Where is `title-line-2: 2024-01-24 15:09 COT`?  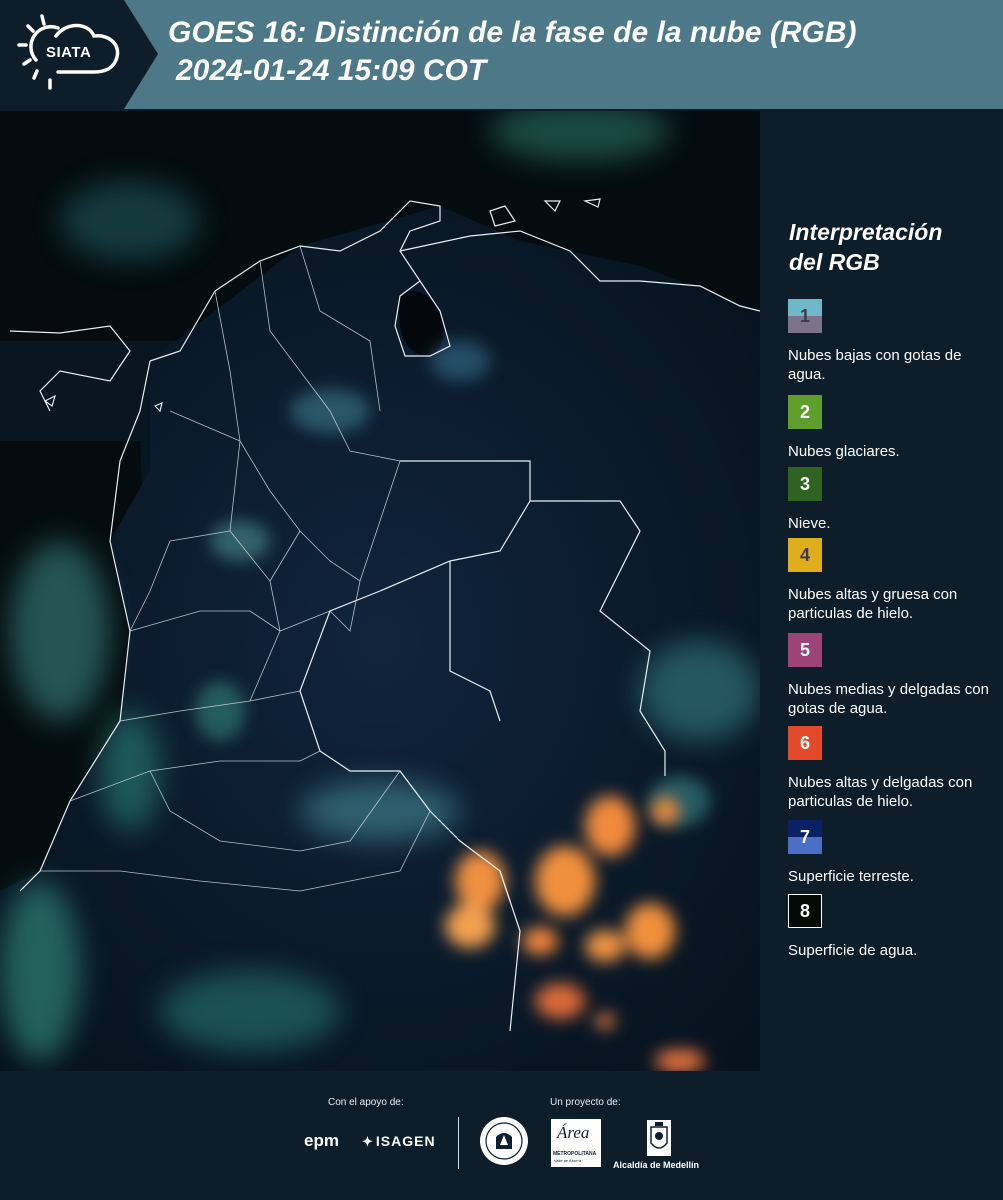 title-line-2: 2024-01-24 15:09 COT is located at coordinates (331, 70).